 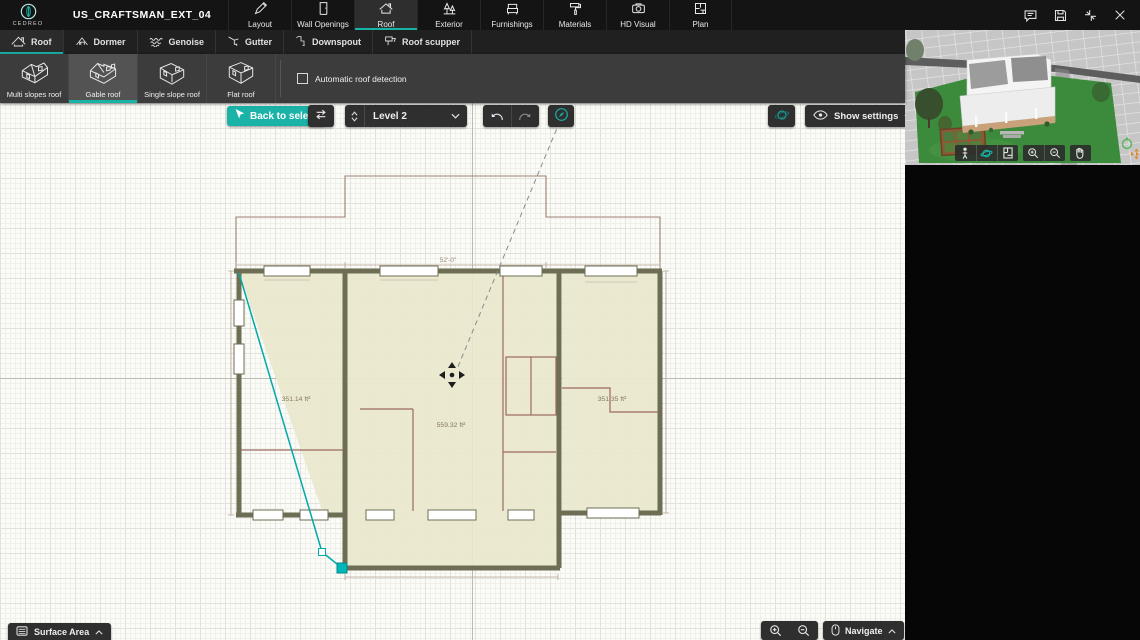 I want to click on room-area-center: 559.32 ft², so click(x=451, y=425).